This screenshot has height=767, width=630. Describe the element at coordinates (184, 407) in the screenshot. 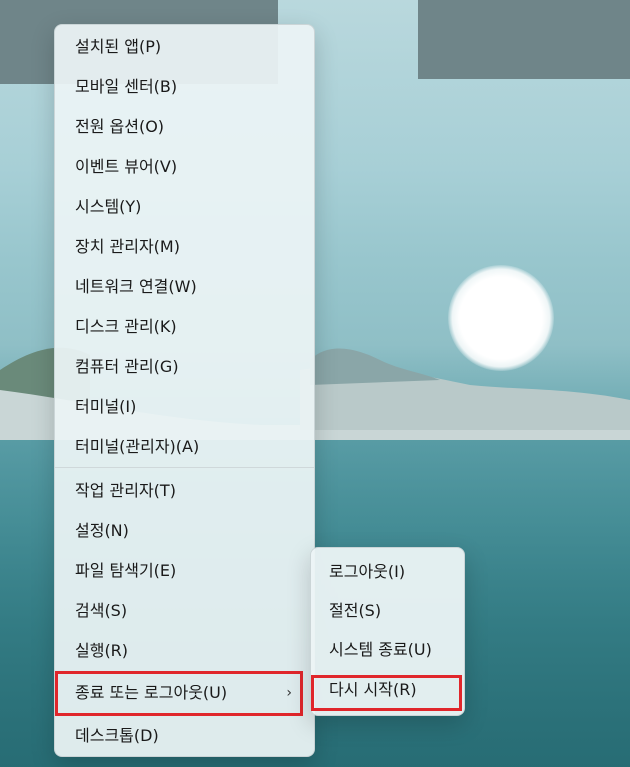

I see `menu-item-terminal: 터미널(I)` at that location.